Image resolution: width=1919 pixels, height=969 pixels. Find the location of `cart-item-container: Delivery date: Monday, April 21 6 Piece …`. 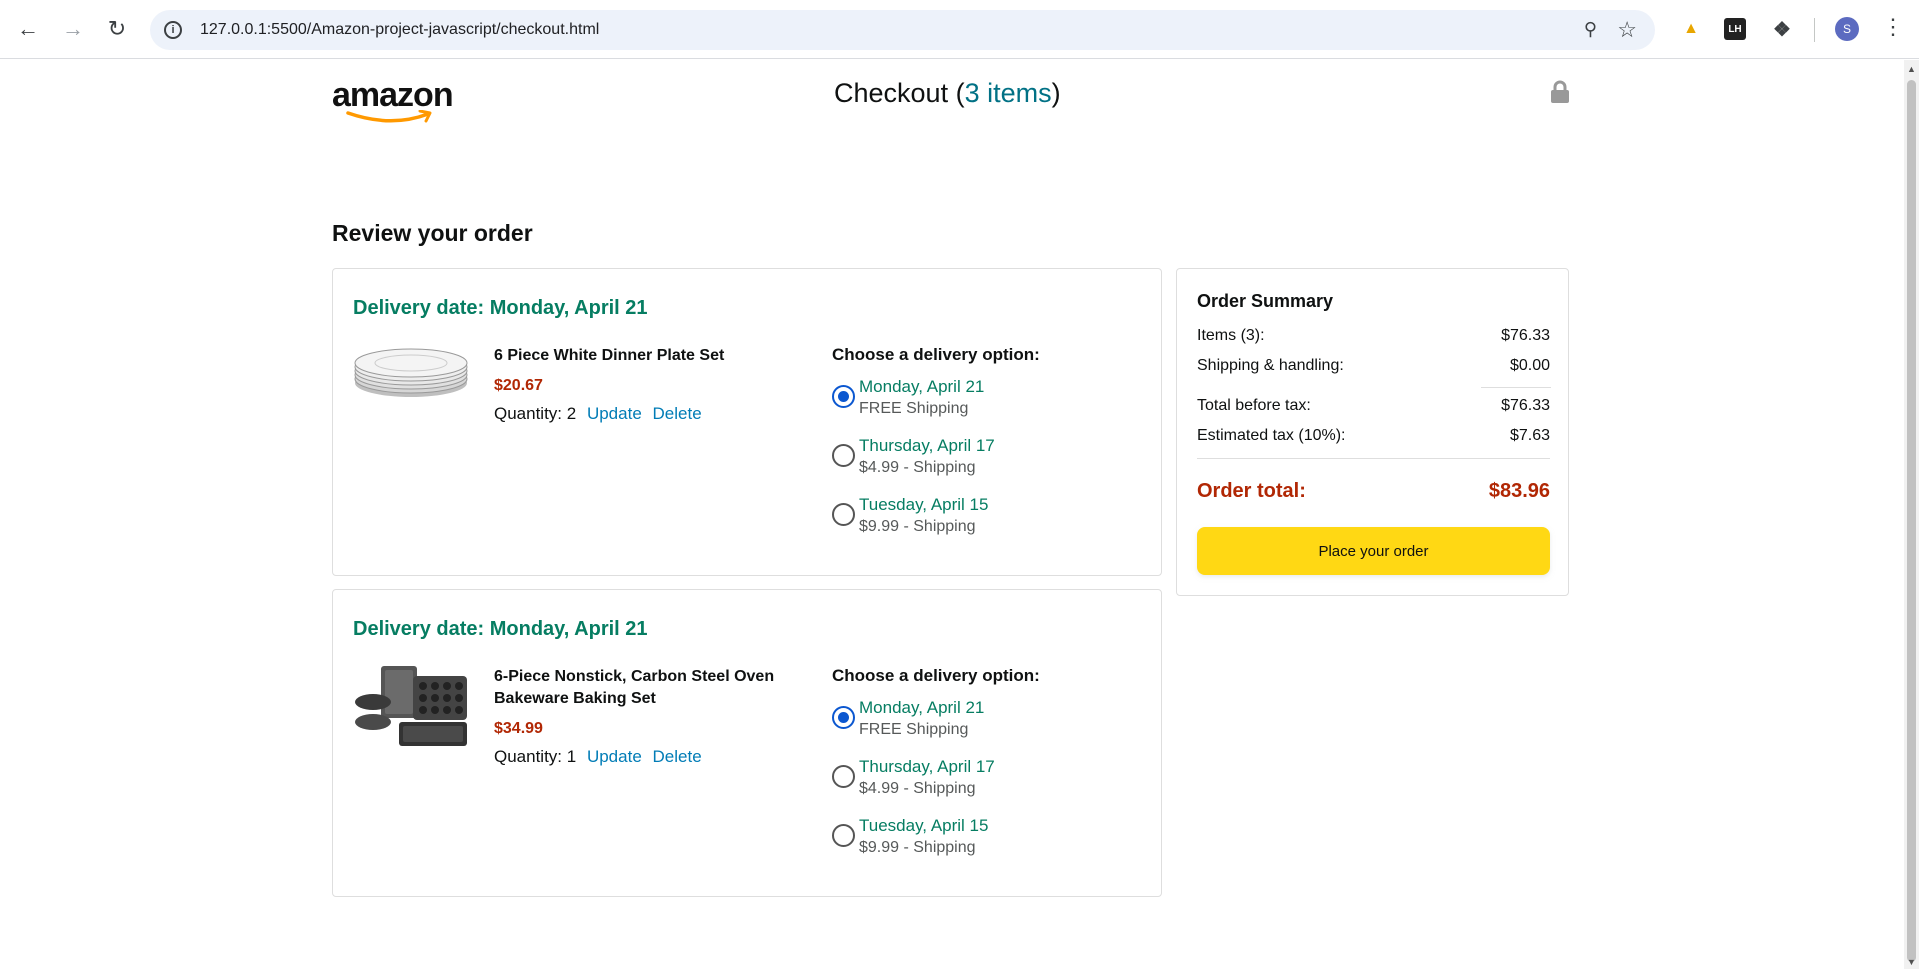

cart-item-container: Delivery date: Monday, April 21 6 Piece … is located at coordinates (747, 422).